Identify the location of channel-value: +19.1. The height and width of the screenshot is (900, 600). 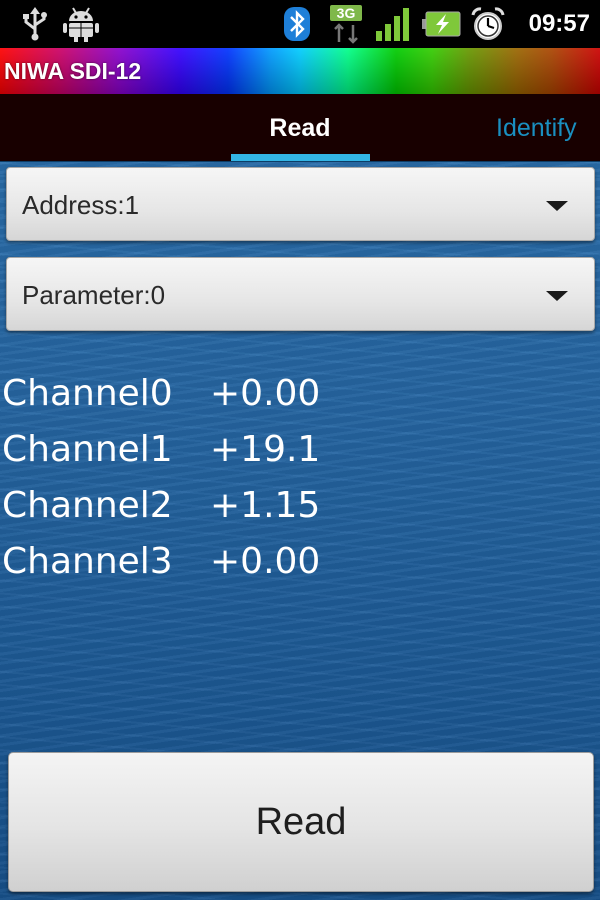
(265, 449).